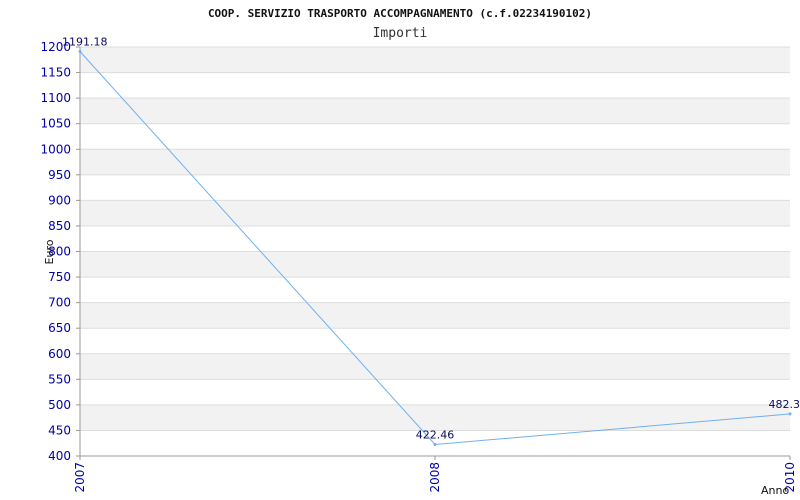 The image size is (800, 500). What do you see at coordinates (775, 490) in the screenshot?
I see `x-axis-label: Anno` at bounding box center [775, 490].